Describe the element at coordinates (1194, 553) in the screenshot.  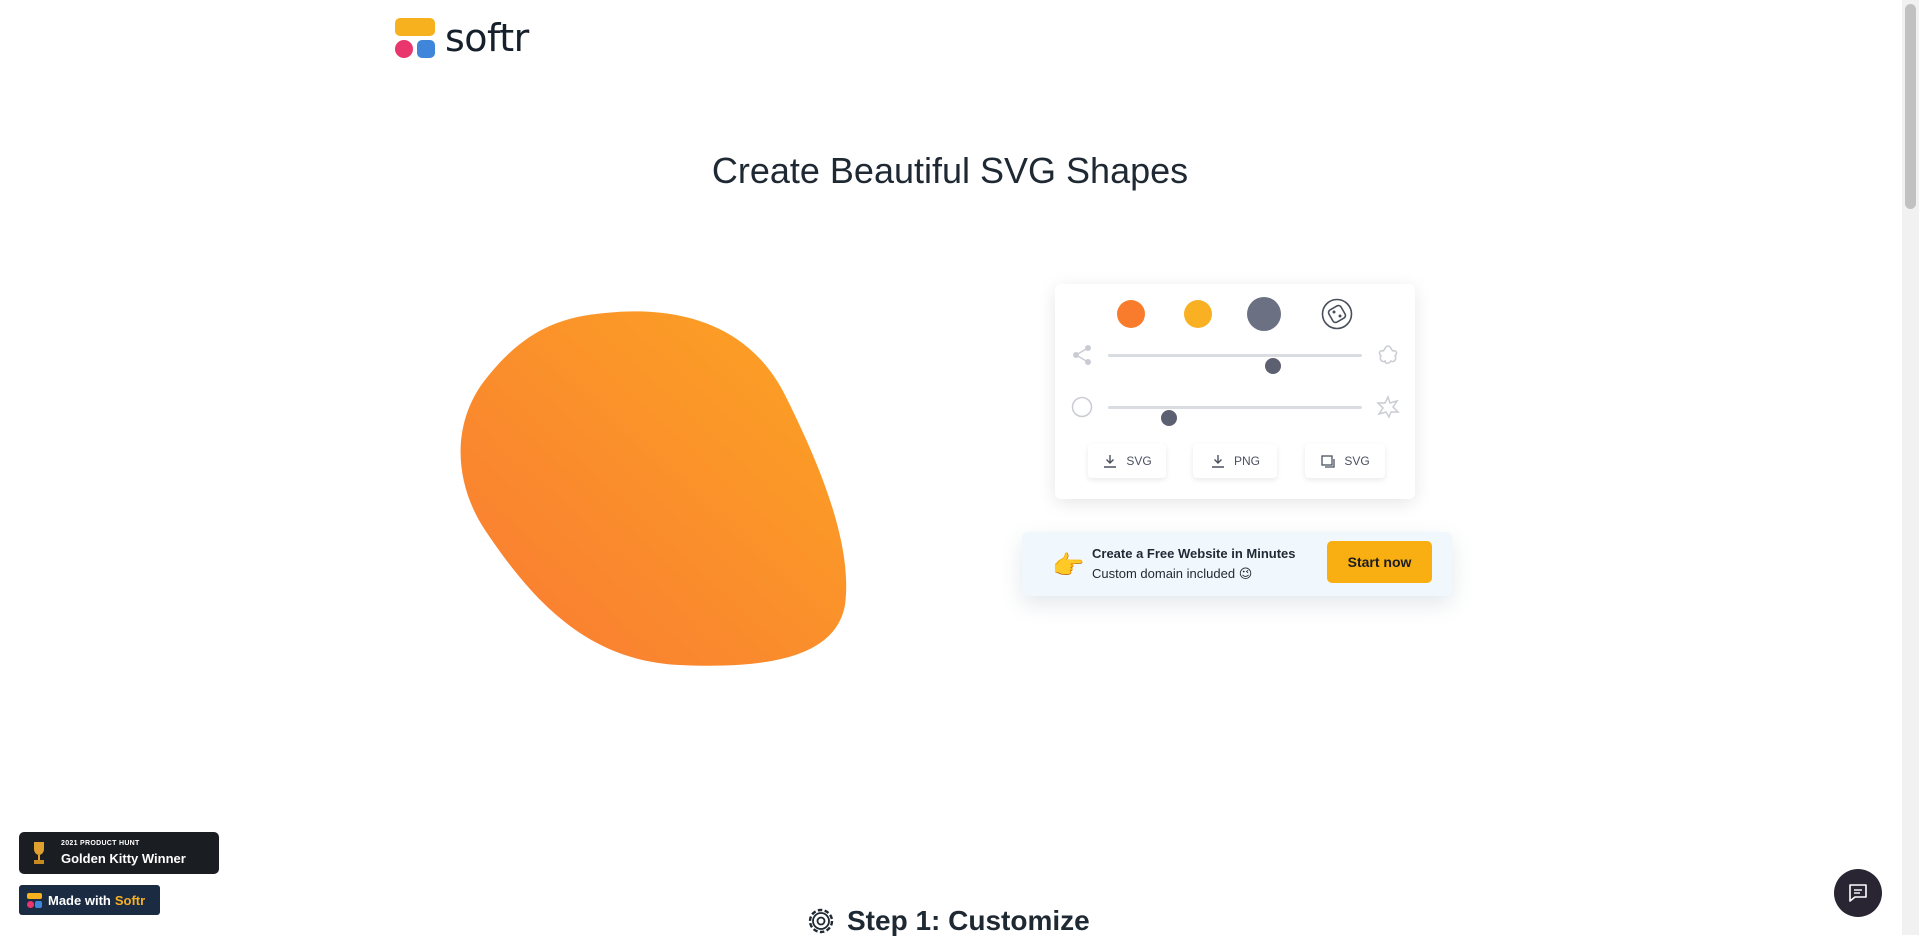
I see `promo-title: Create a Free Website in Minutes` at that location.